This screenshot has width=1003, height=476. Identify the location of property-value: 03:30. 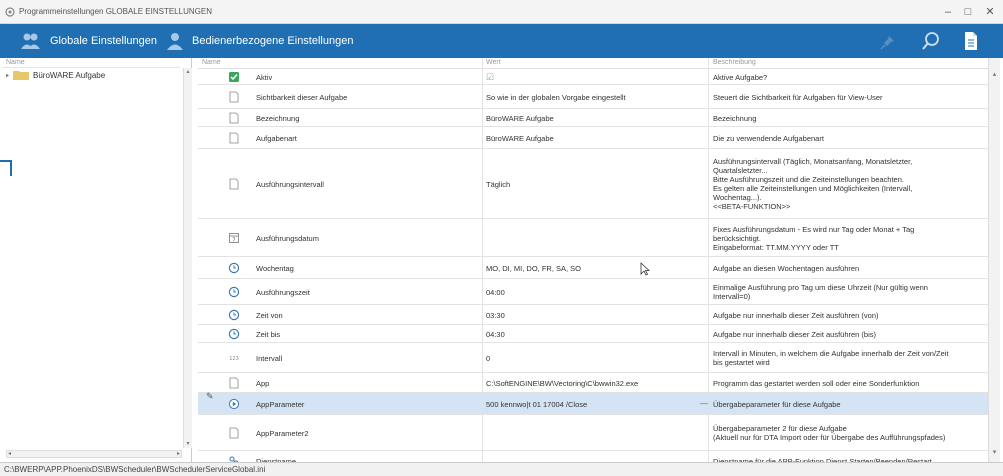
(597, 315).